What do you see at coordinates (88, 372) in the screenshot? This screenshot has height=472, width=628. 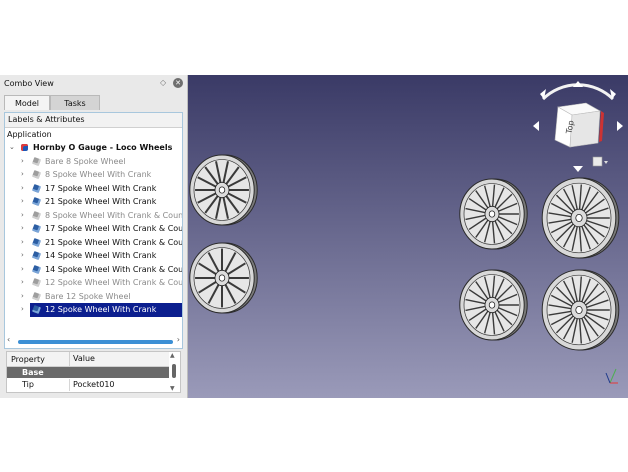 I see `property-group-base: Base` at bounding box center [88, 372].